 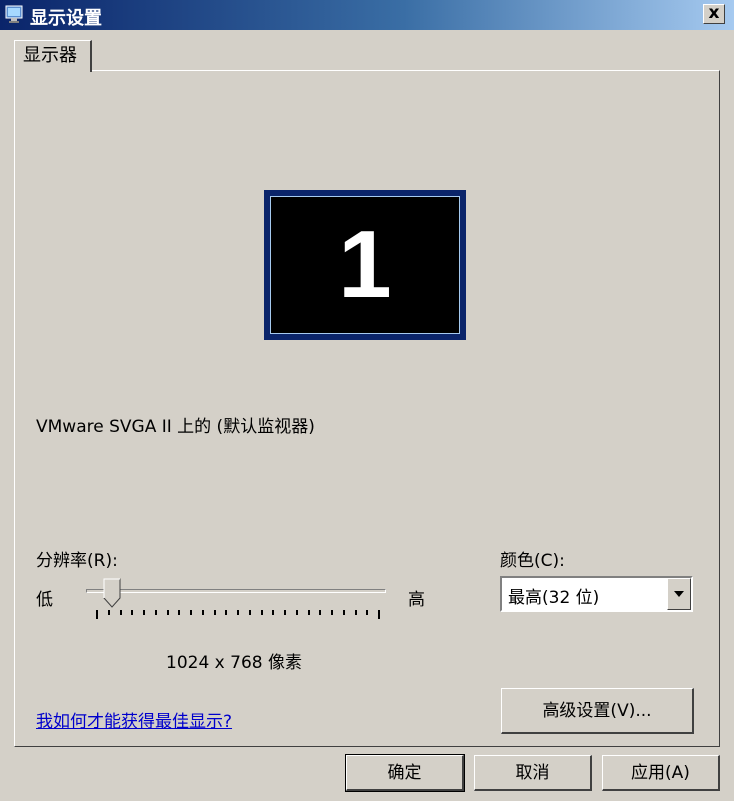 I want to click on title-bar: 显示设置 x, so click(x=367, y=15).